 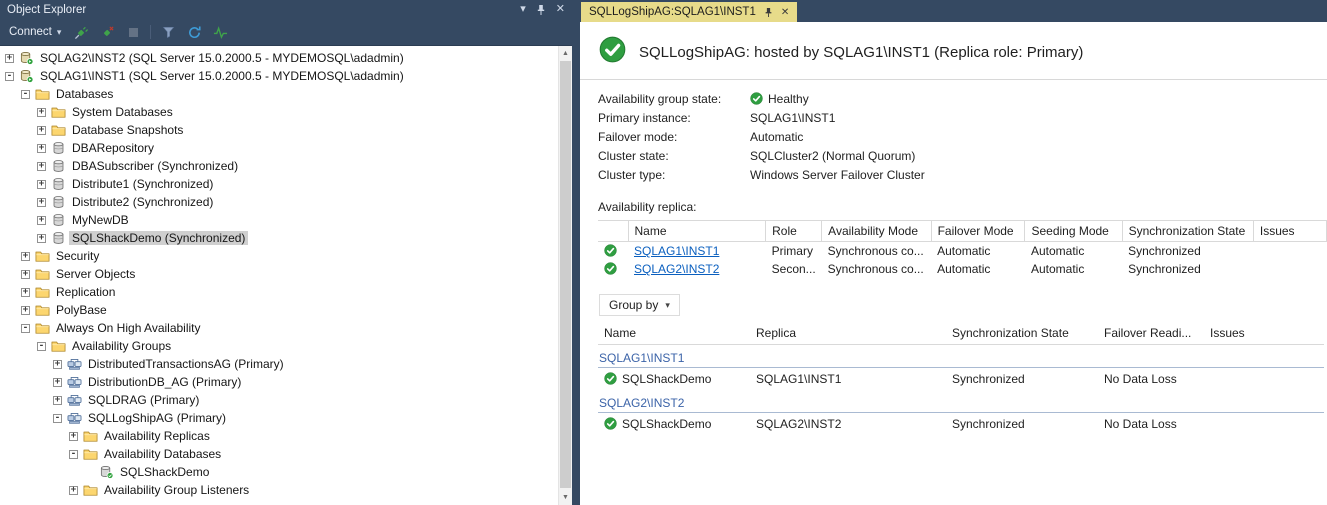 What do you see at coordinates (279, 112) in the screenshot?
I see `tree-item: + System Databases` at bounding box center [279, 112].